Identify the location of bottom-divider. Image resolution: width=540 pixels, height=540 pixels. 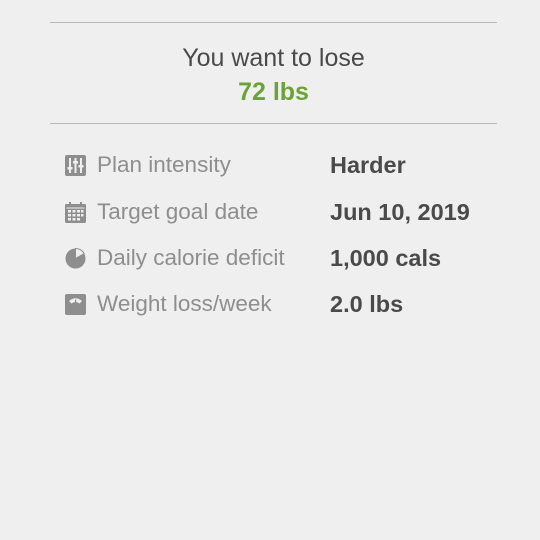
(273, 123).